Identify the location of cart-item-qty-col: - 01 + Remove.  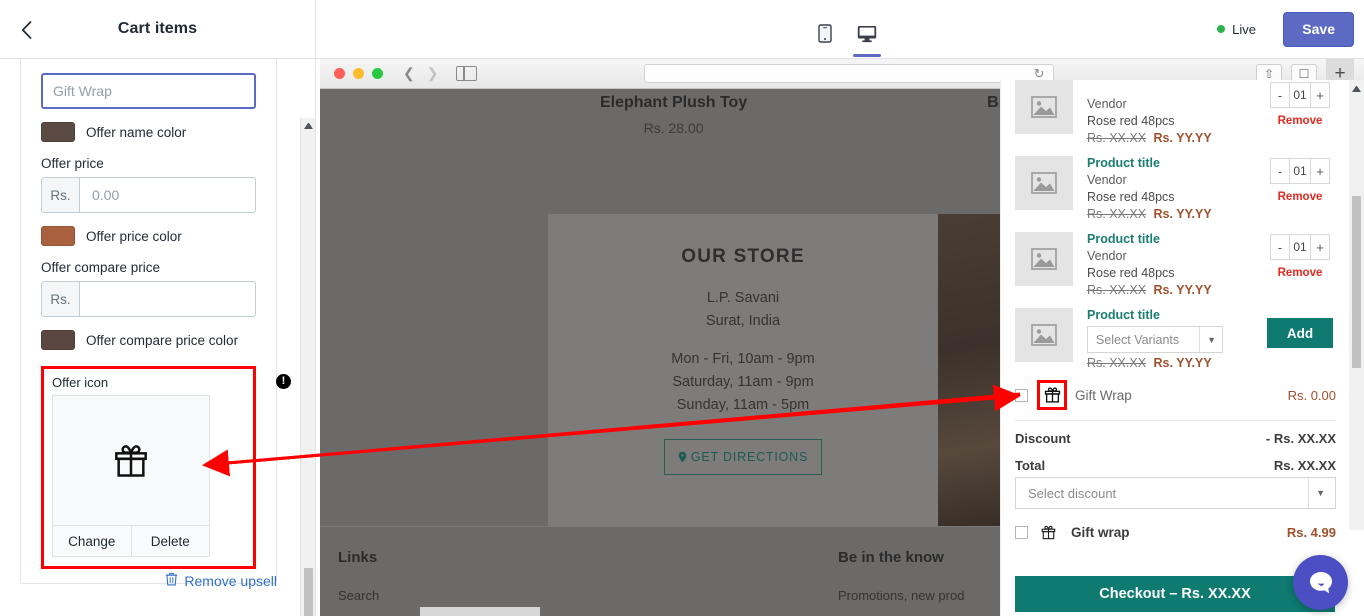
(1300, 103).